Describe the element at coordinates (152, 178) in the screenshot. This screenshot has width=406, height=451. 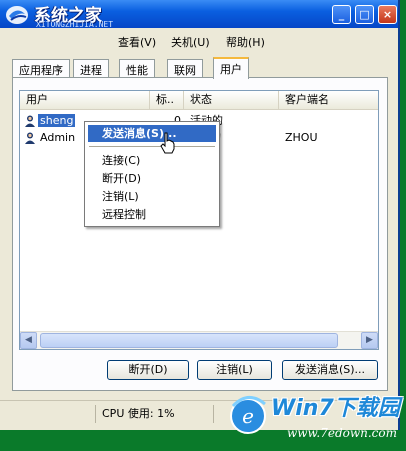
I see `context-item-disconnect: 断开(D)` at that location.